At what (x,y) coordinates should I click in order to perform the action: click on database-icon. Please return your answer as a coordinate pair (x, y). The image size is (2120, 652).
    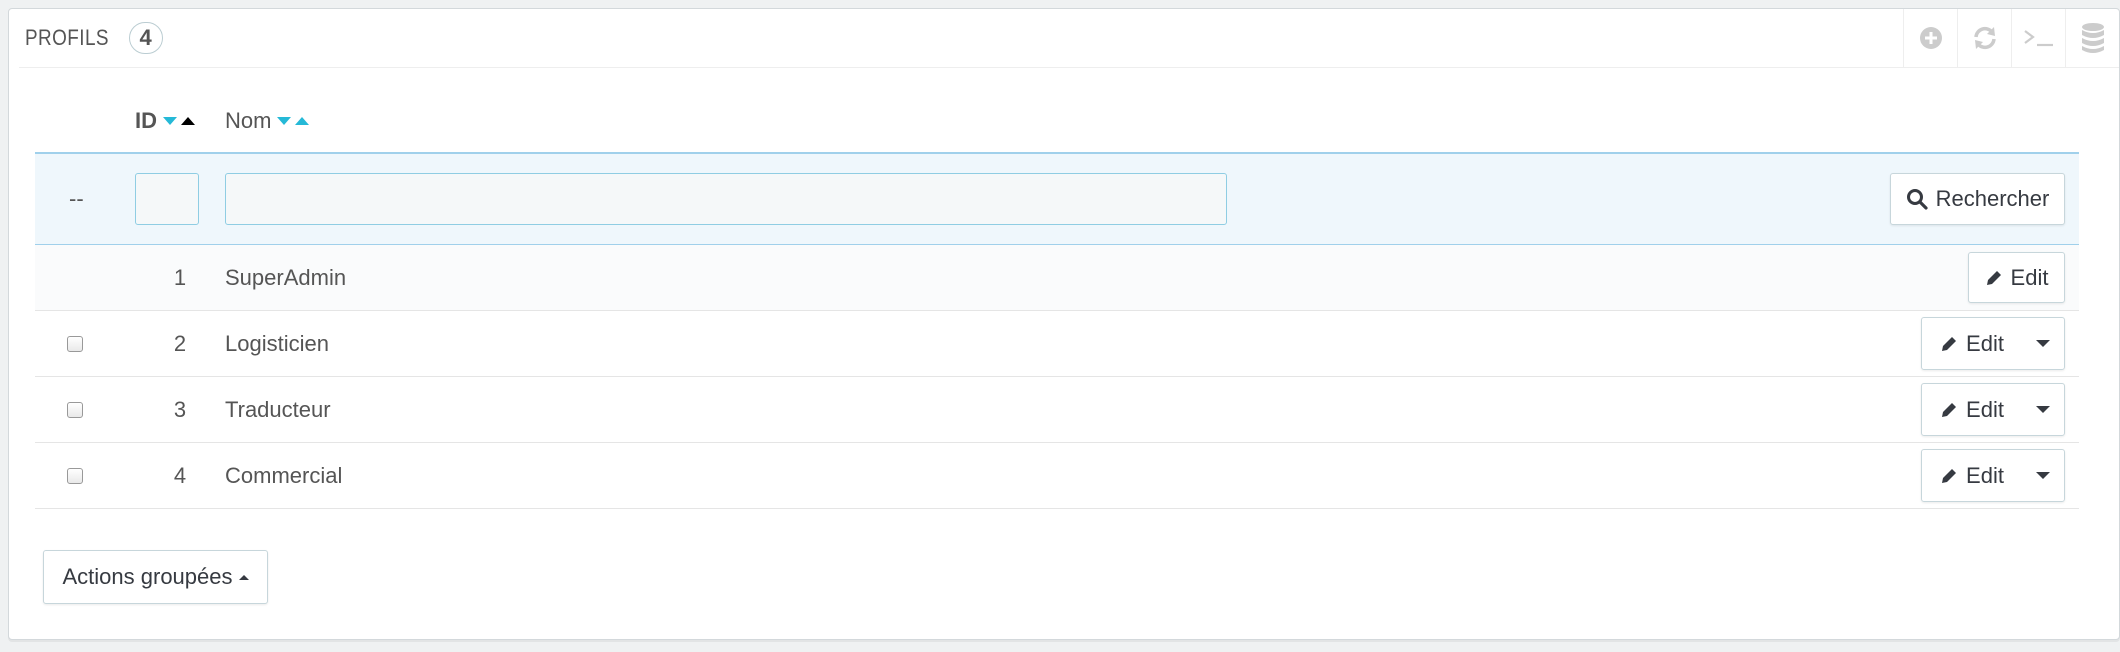
    Looking at the image, I should click on (2092, 38).